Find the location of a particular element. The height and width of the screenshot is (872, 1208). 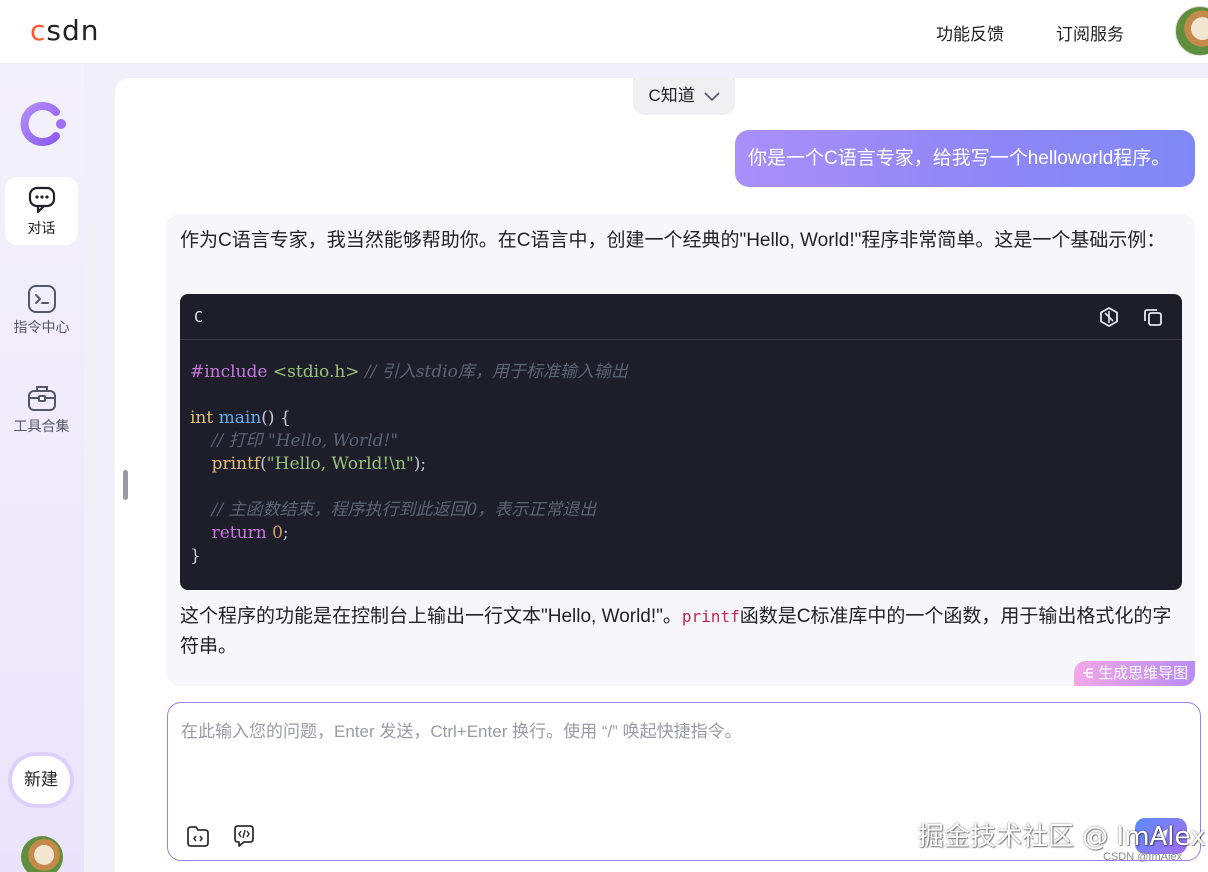

nav-subscribe: 订阅服务 is located at coordinates (1090, 32).